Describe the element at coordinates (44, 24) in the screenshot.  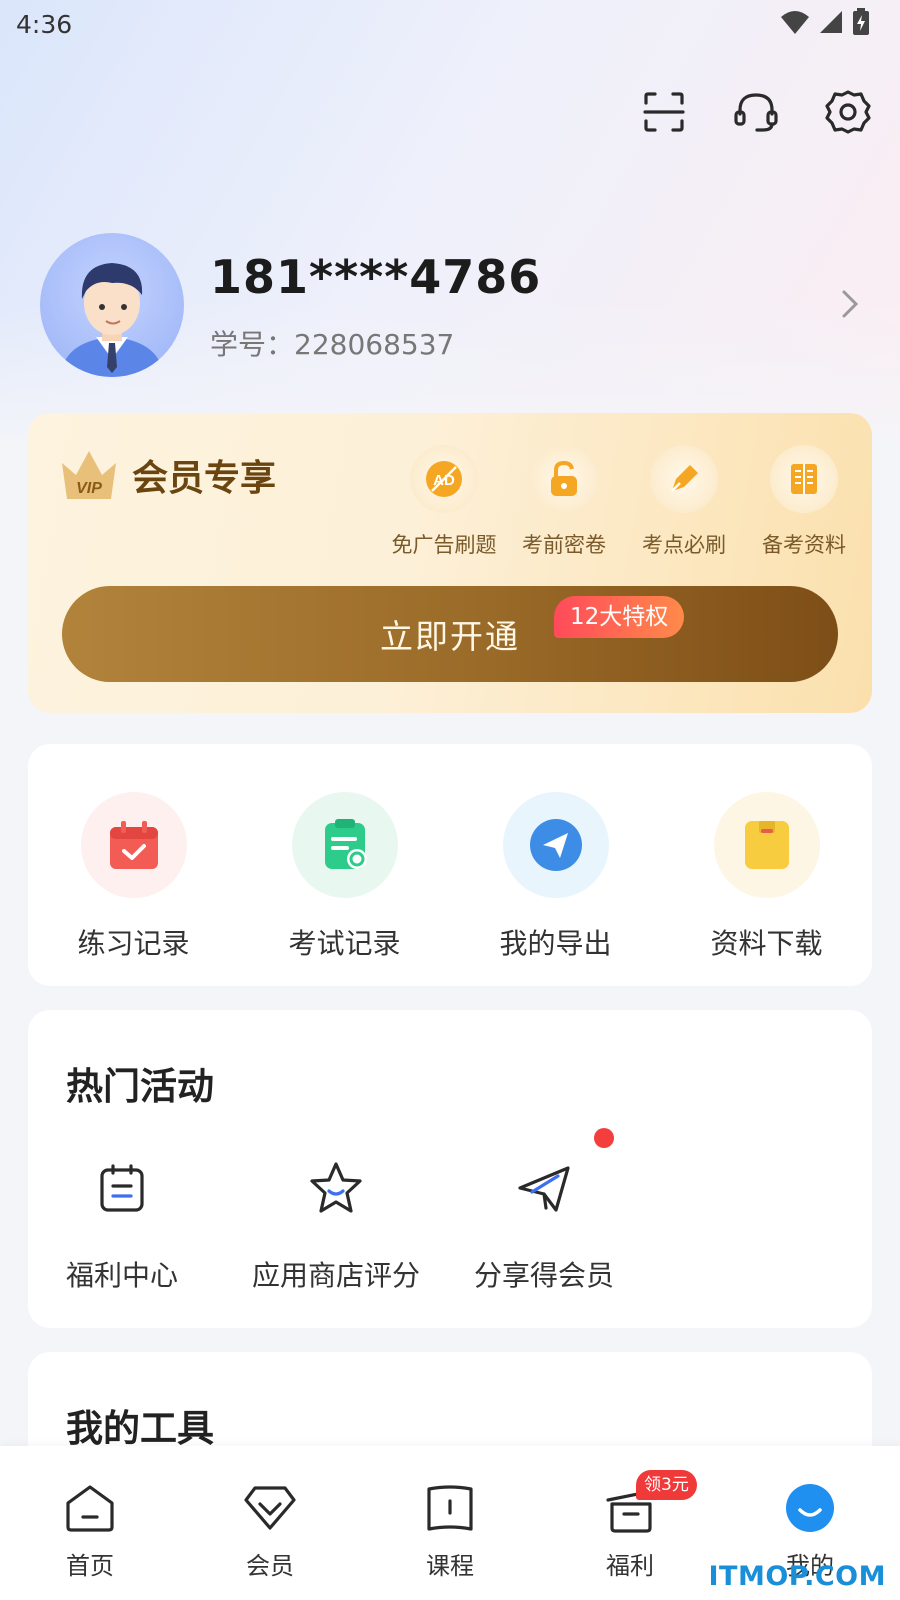
I see `status-time: 4:36` at that location.